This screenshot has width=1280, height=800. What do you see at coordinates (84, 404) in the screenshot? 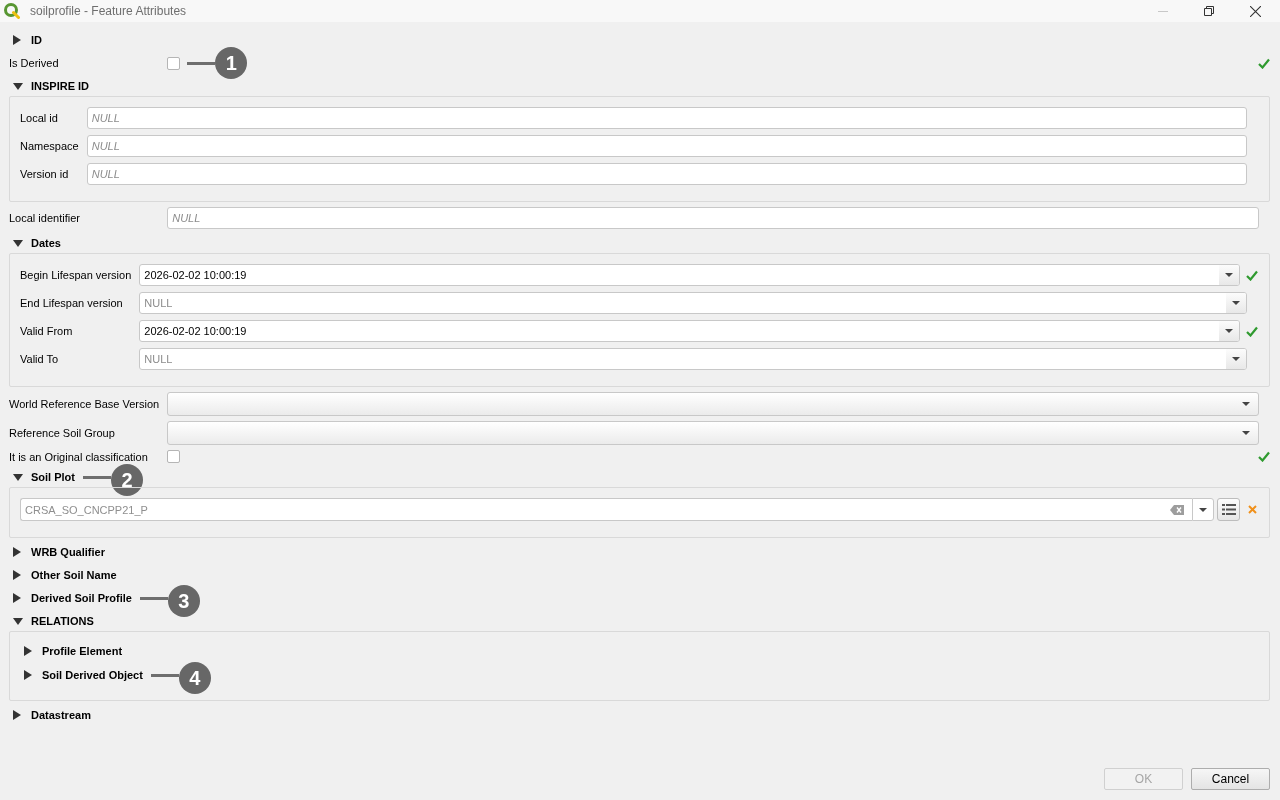
I see `field-label: World Reference Base Version` at bounding box center [84, 404].